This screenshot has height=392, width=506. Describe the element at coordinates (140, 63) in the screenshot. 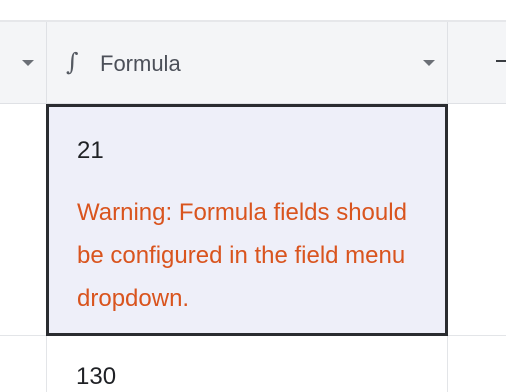

I see `column-header-label: Formula` at that location.